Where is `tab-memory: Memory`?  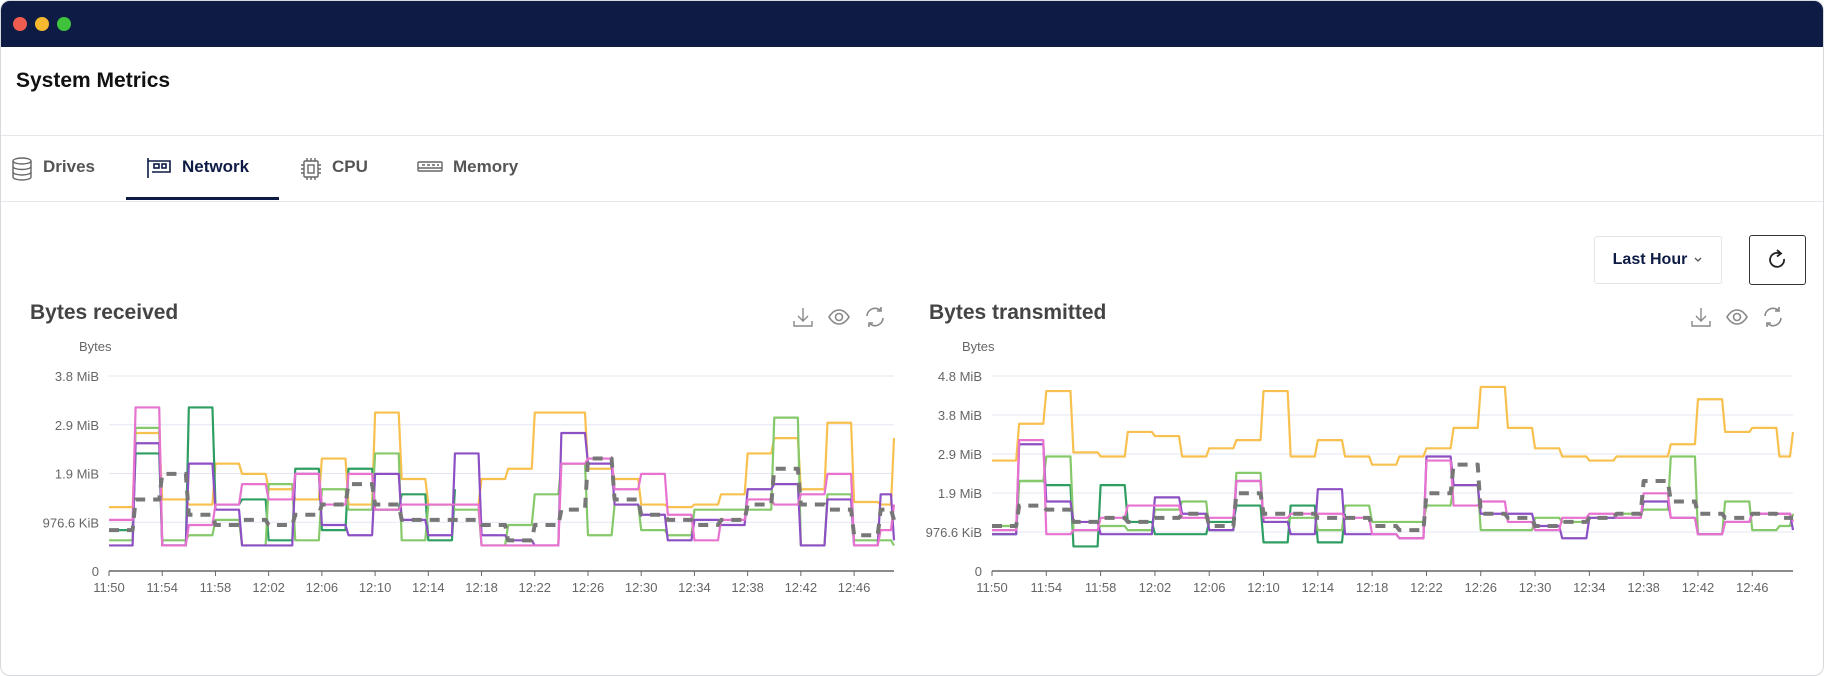
tab-memory: Memory is located at coordinates (467, 176).